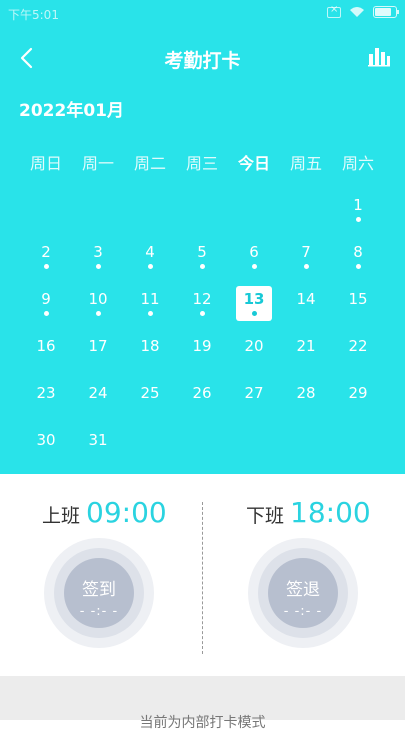  What do you see at coordinates (254, 346) in the screenshot?
I see `calendar-day-number: 20` at bounding box center [254, 346].